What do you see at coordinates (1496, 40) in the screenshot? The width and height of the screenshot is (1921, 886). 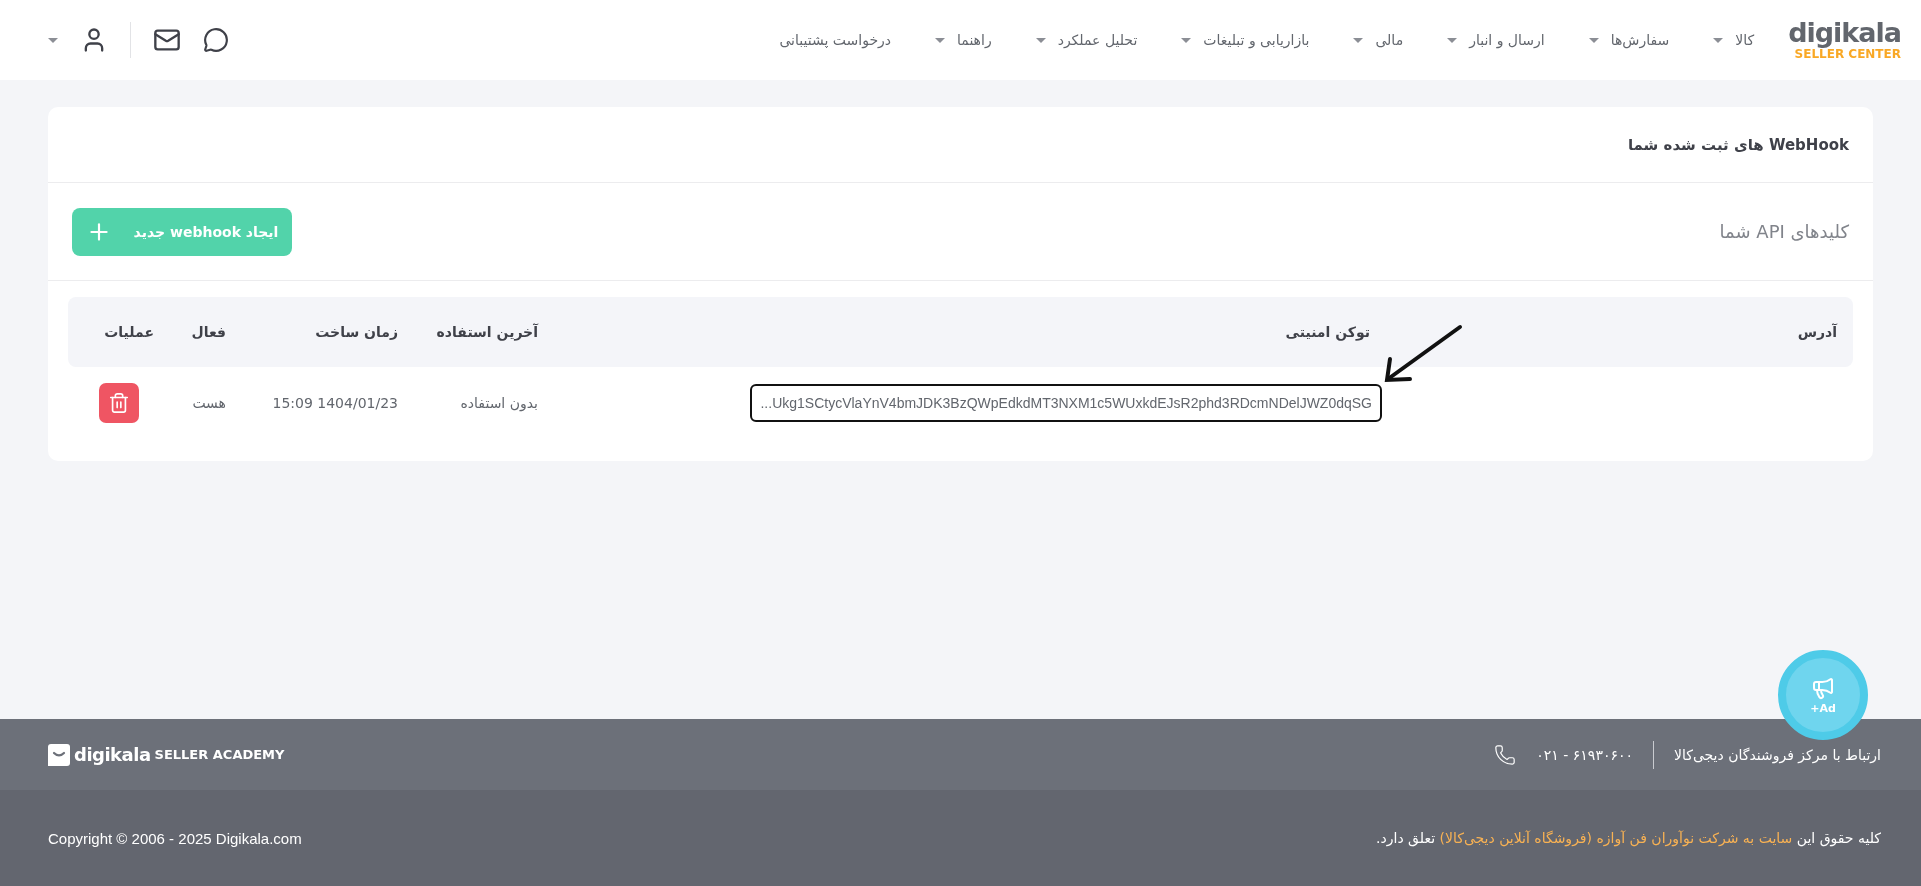 I see `nav-menu-item: ارسال و انبار` at bounding box center [1496, 40].